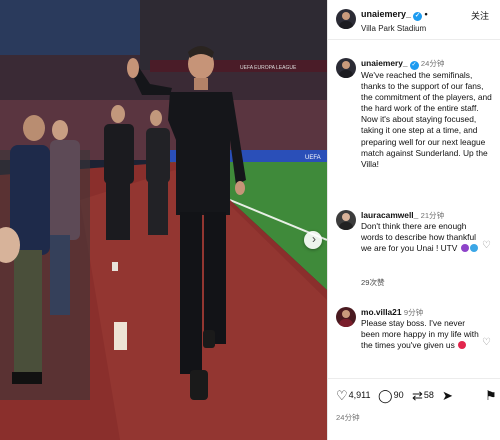 The width and height of the screenshot is (500, 440). What do you see at coordinates (462, 345) in the screenshot?
I see `red-heart-icon` at bounding box center [462, 345].